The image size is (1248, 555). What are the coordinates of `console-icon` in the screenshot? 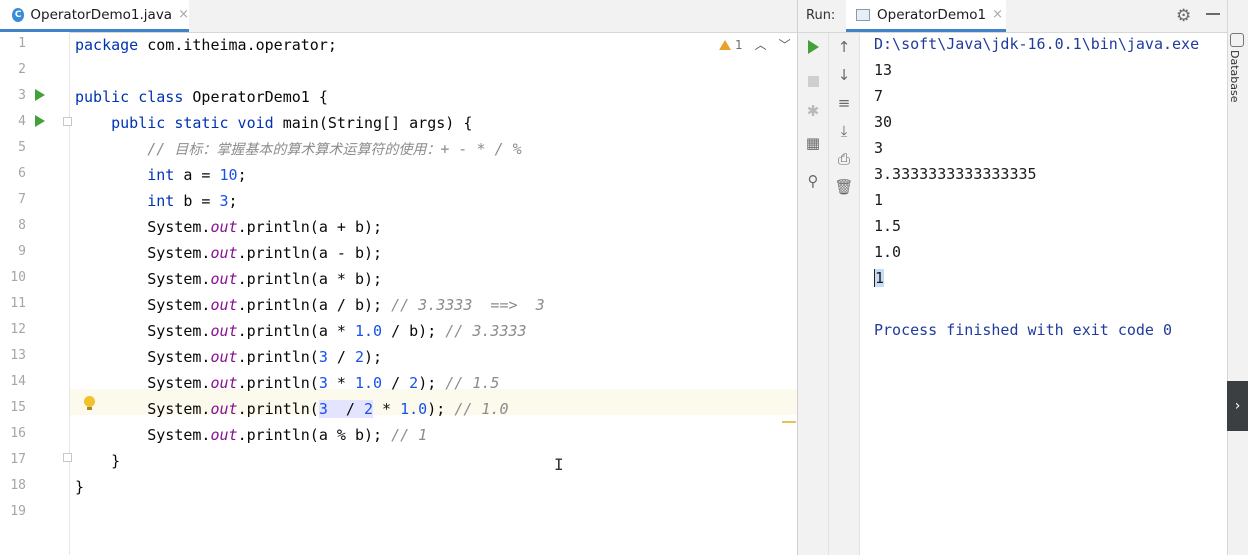 It's located at (863, 14).